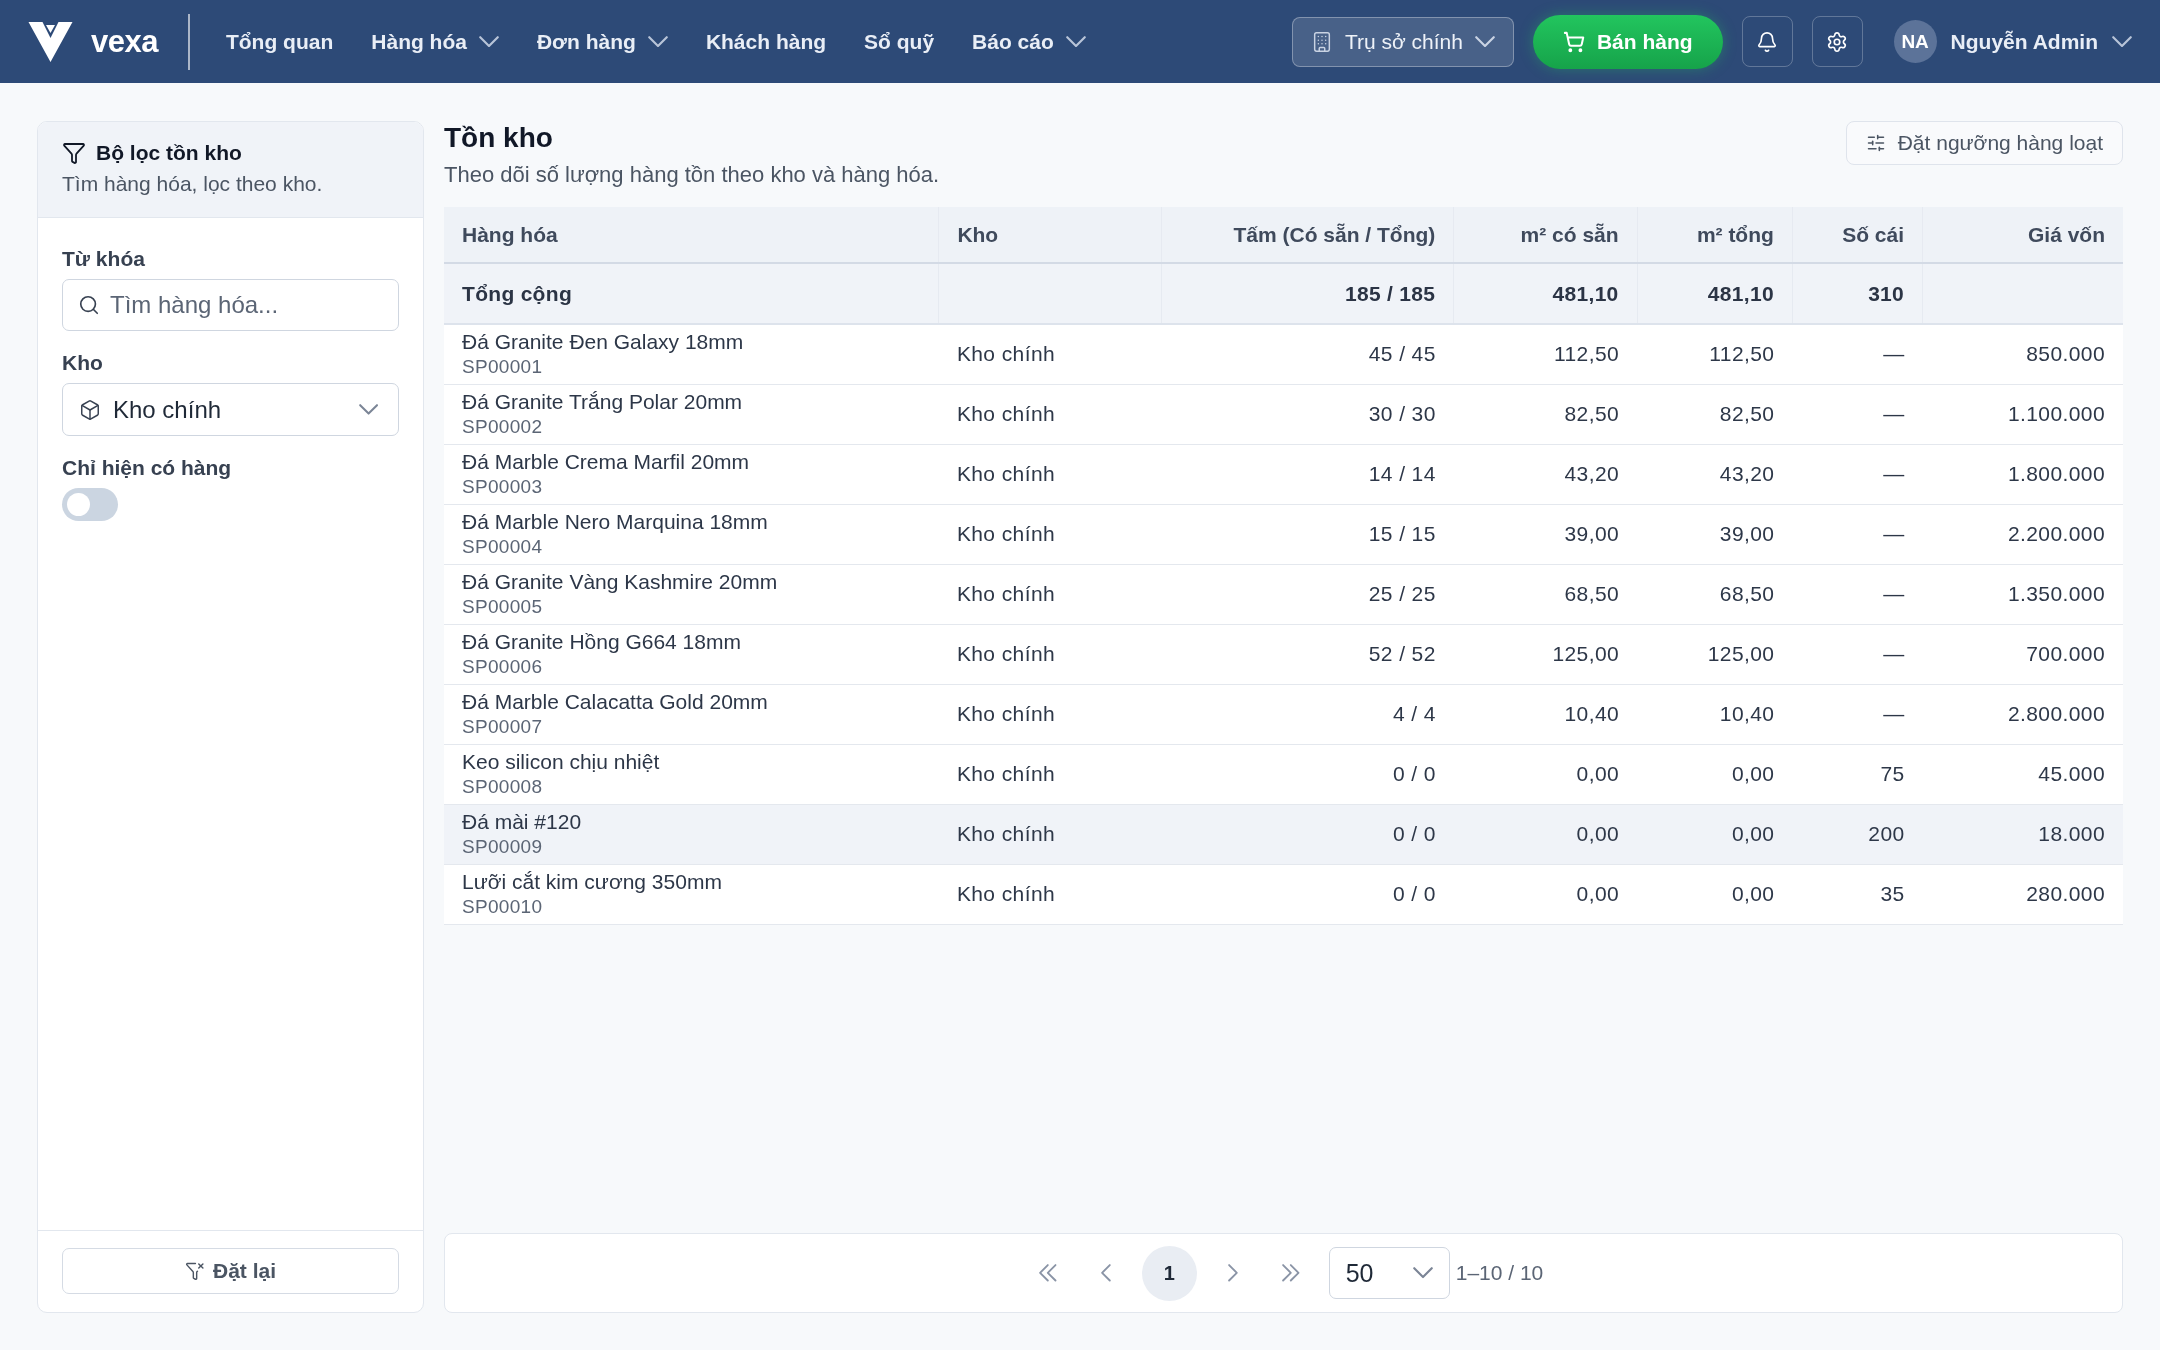  I want to click on product-code: SP00008, so click(502, 787).